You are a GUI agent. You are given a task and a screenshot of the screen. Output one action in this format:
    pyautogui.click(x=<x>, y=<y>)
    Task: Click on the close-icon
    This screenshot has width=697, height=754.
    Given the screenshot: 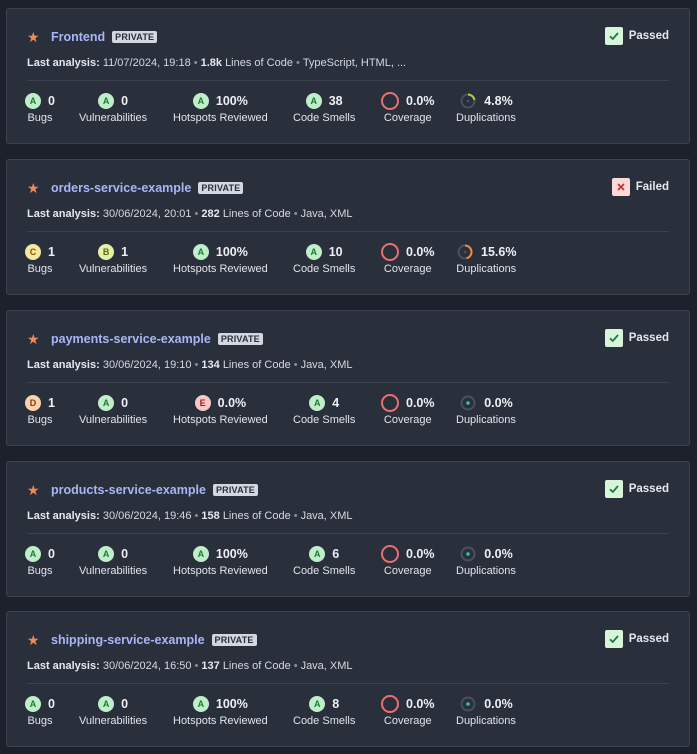 What is the action you would take?
    pyautogui.click(x=620, y=187)
    